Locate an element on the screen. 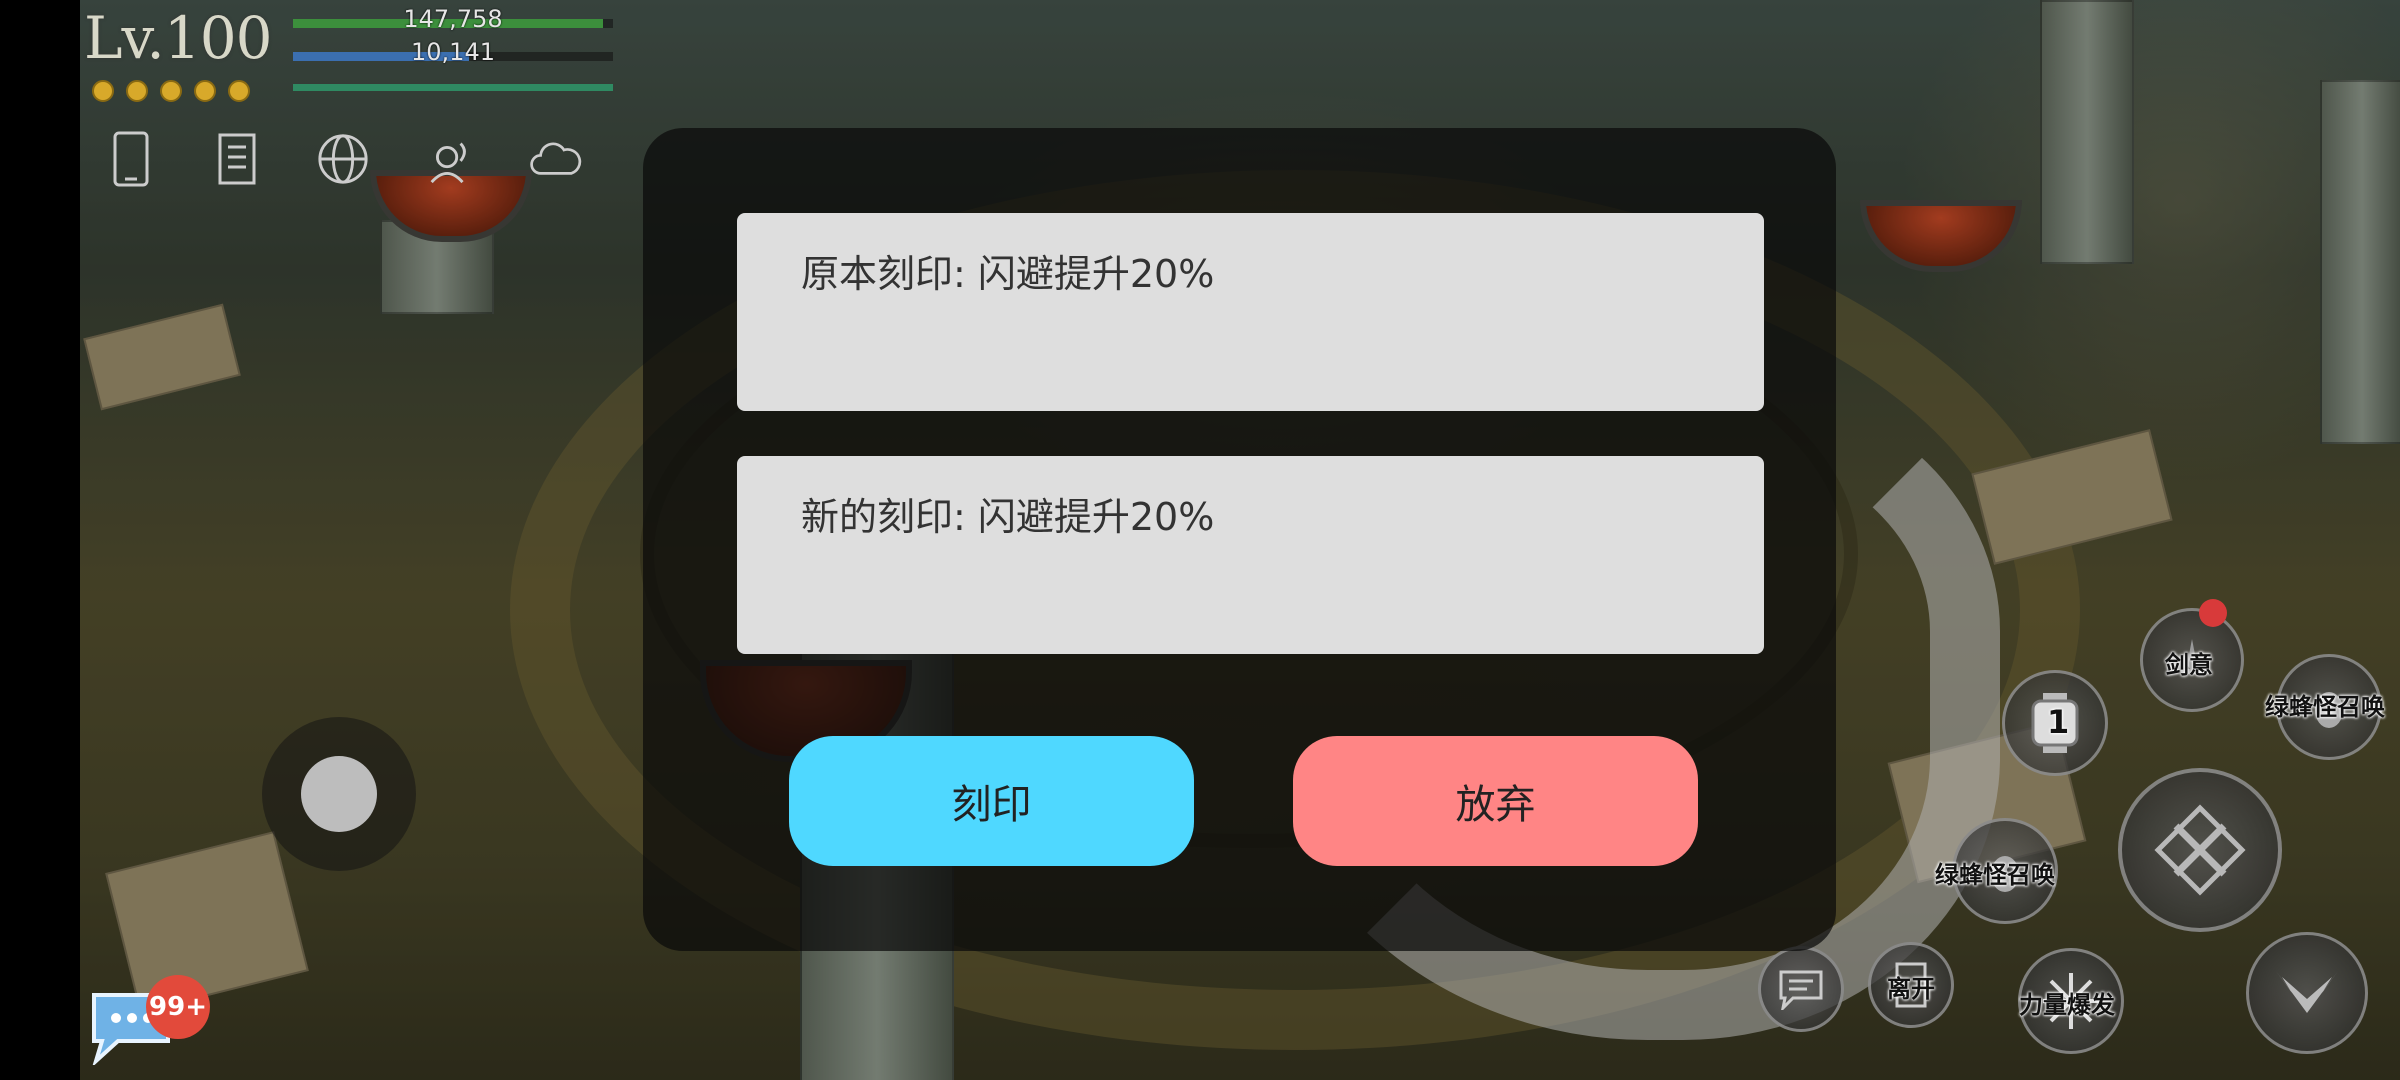 This screenshot has height=1080, width=2400. main-attack-button is located at coordinates (2200, 850).